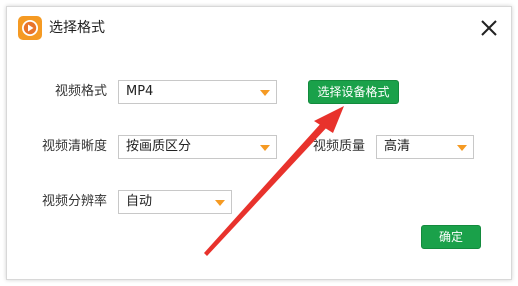  Describe the element at coordinates (197, 92) in the screenshot. I see `video-format-select: MP4` at that location.